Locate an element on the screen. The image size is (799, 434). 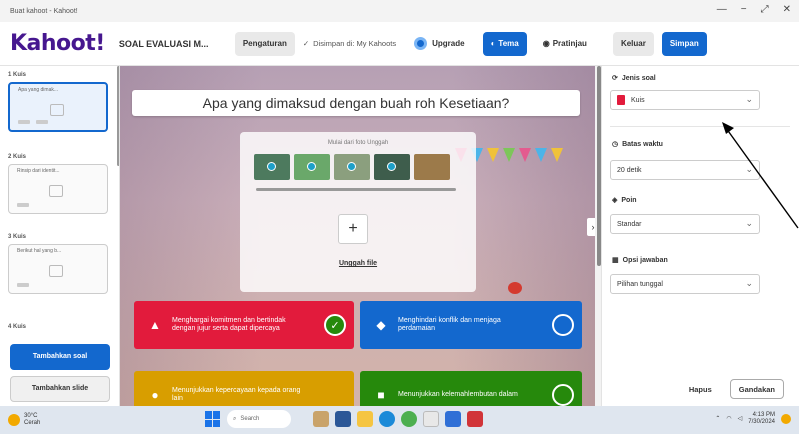
clock: 4:13 PM 7/30/2024 is located at coordinates (761, 418).